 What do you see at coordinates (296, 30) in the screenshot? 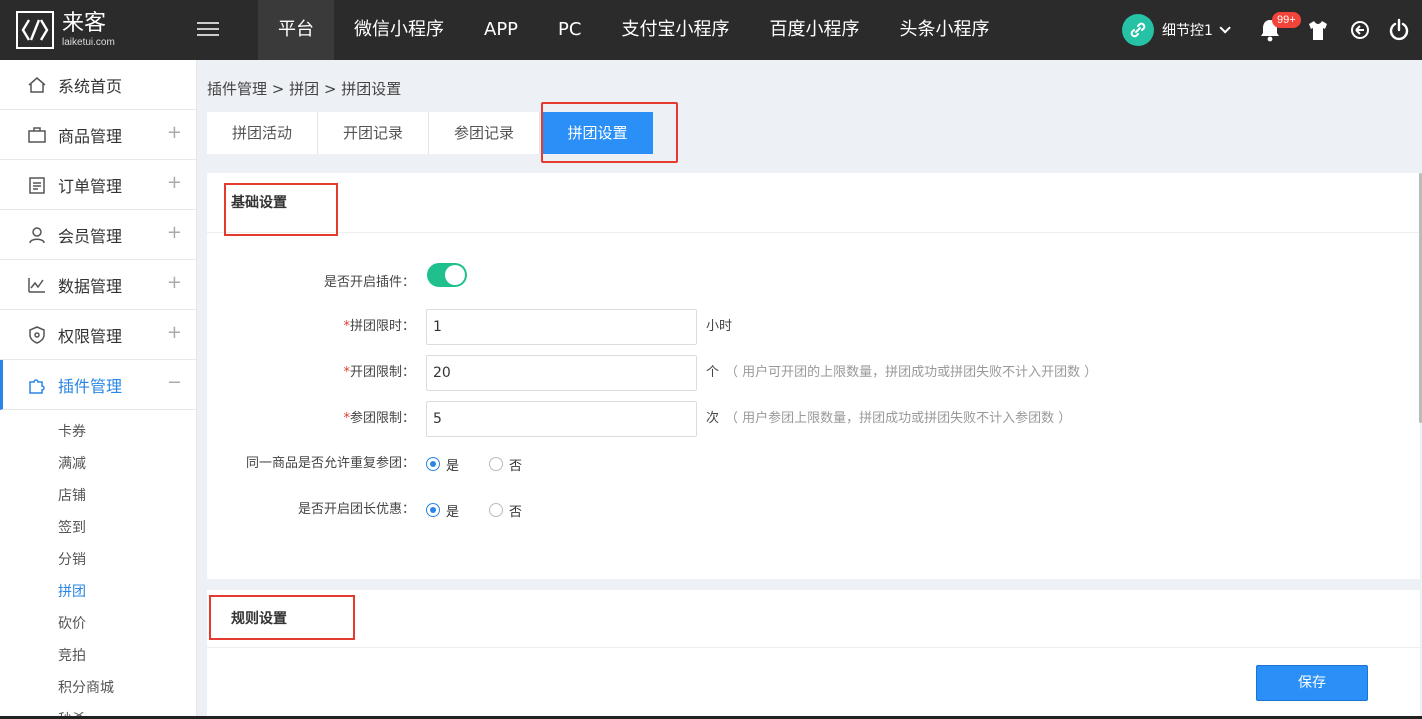
I see `nav-item-platform: 平台` at bounding box center [296, 30].